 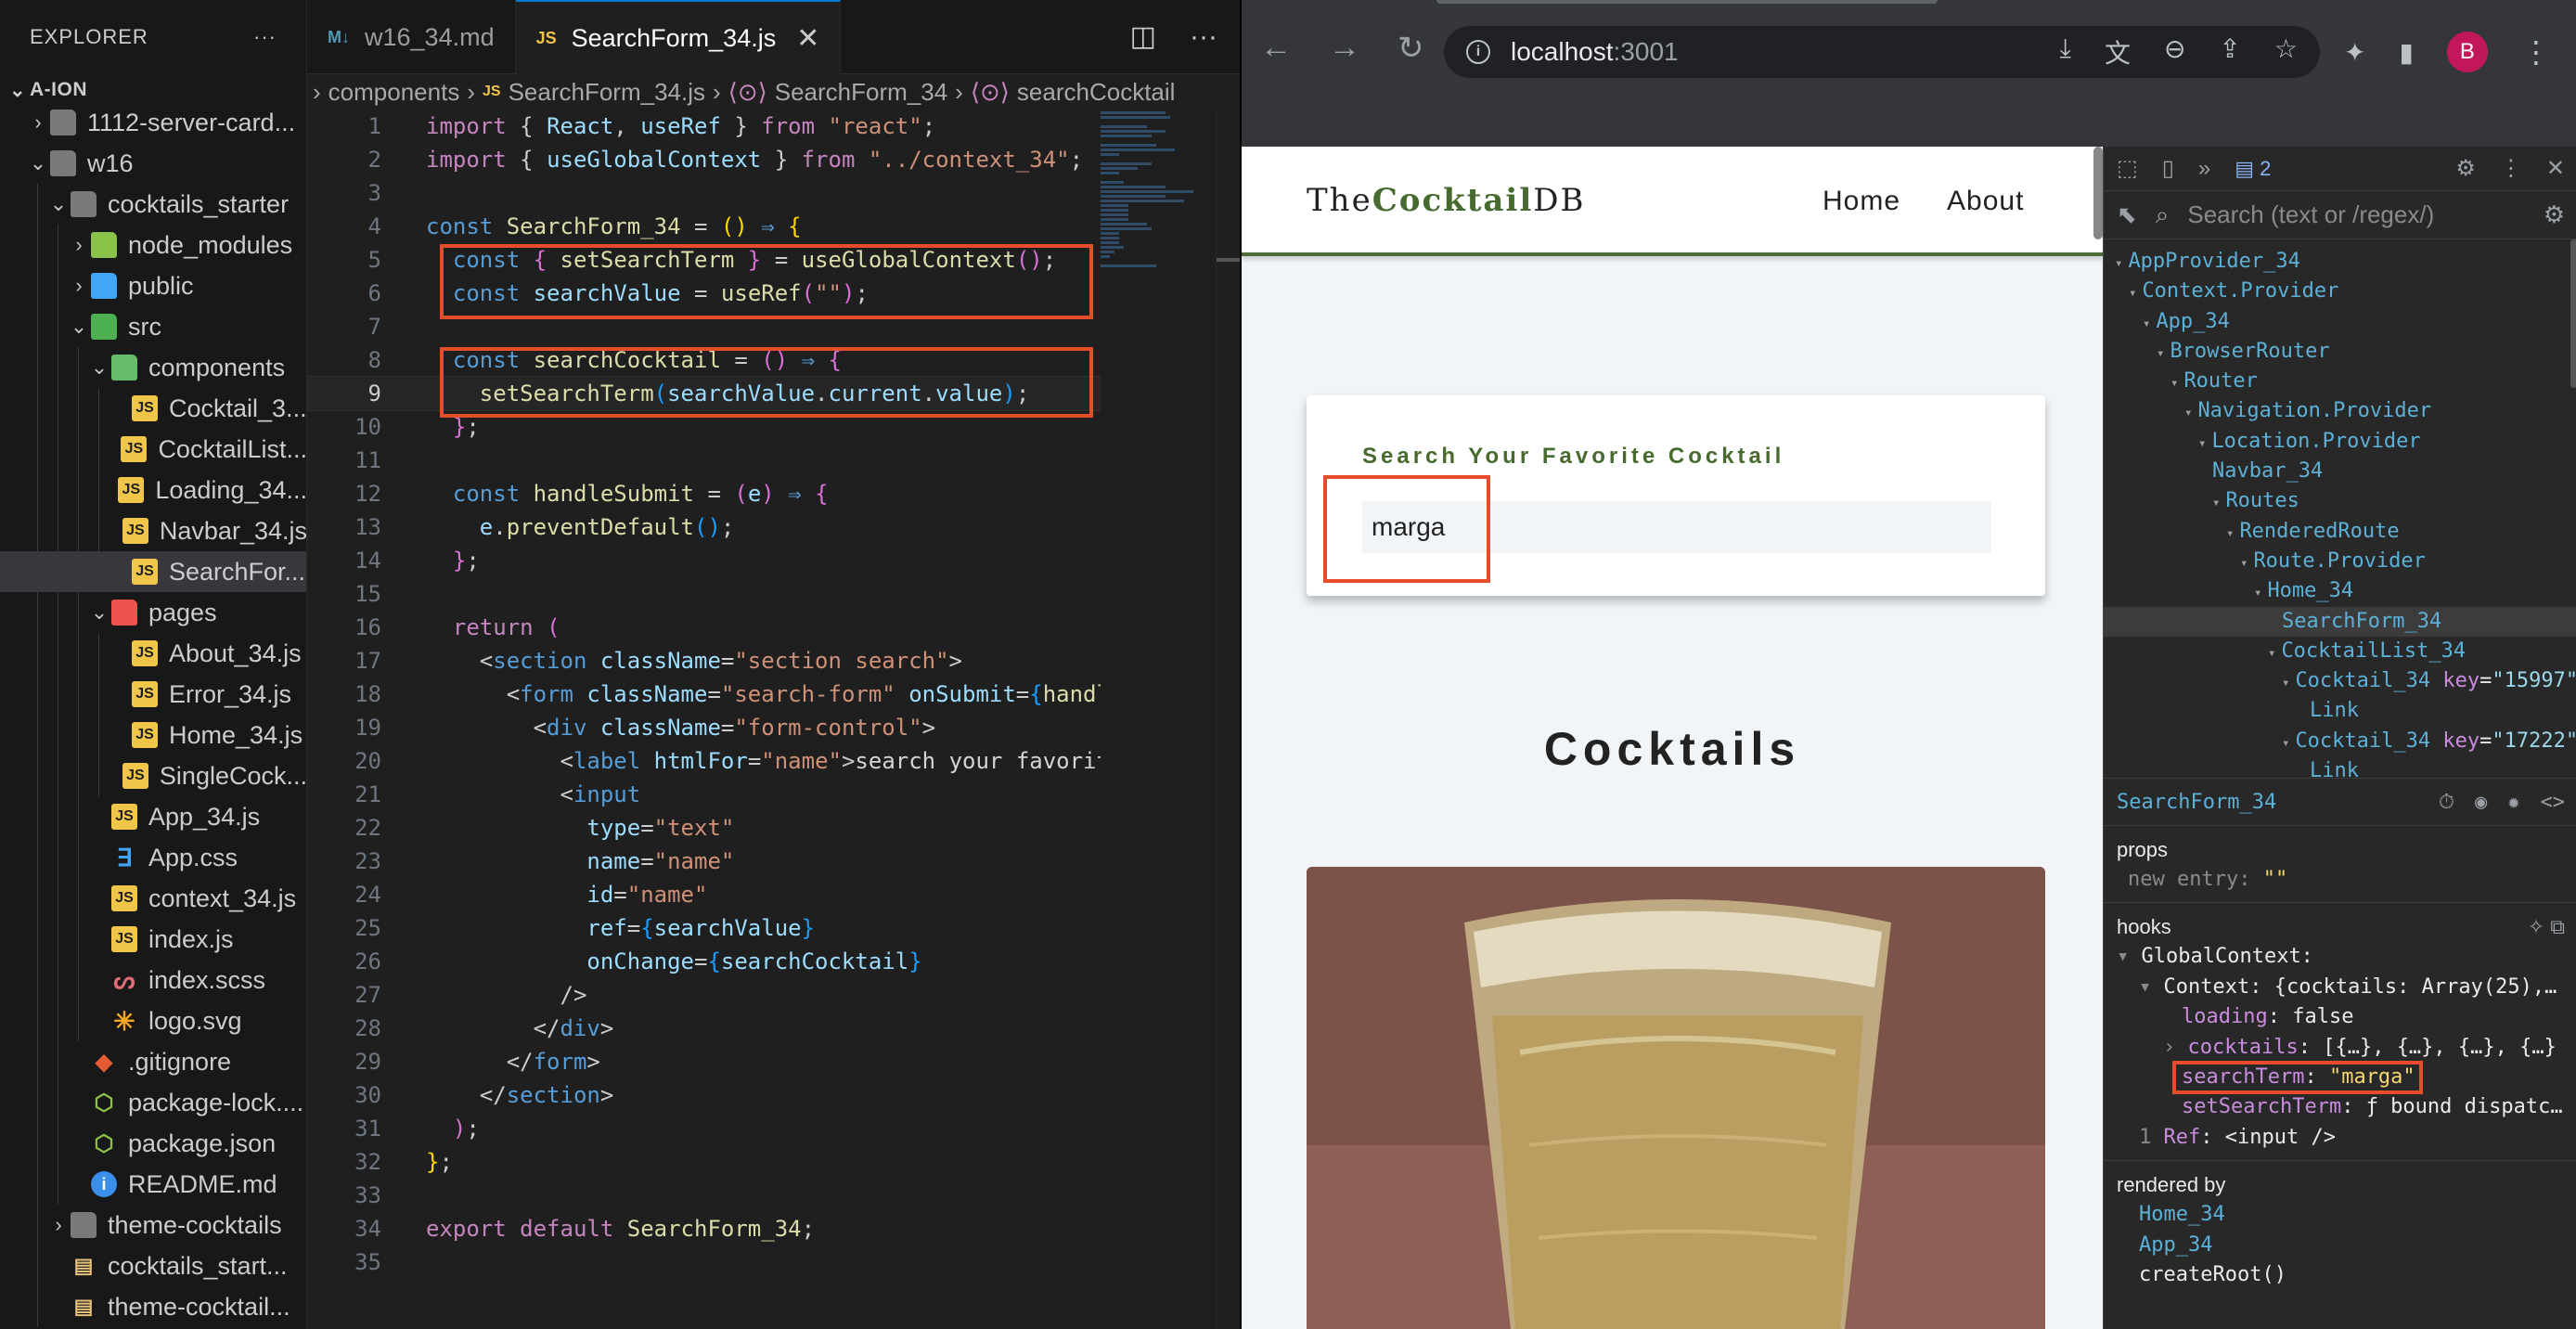 I want to click on translate-icon: 文, so click(x=2118, y=52).